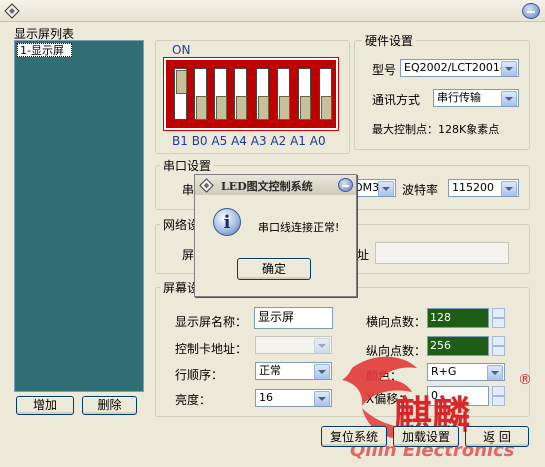 This screenshot has height=467, width=545. I want to click on baud-label: 波特率, so click(420, 190).